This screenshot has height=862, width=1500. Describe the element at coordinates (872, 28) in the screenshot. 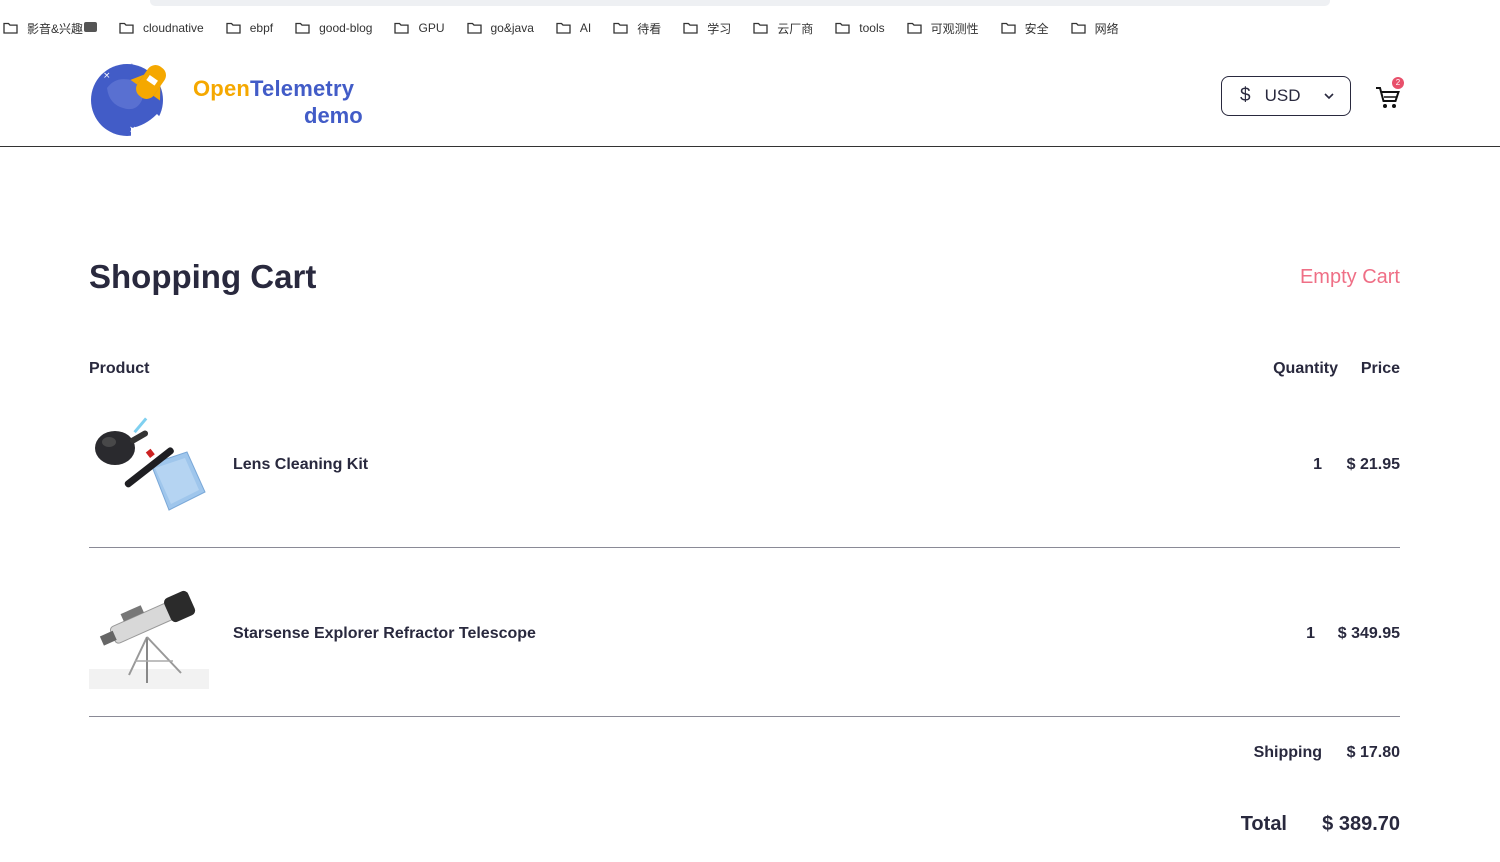

I see `bookmark-label: tools` at that location.